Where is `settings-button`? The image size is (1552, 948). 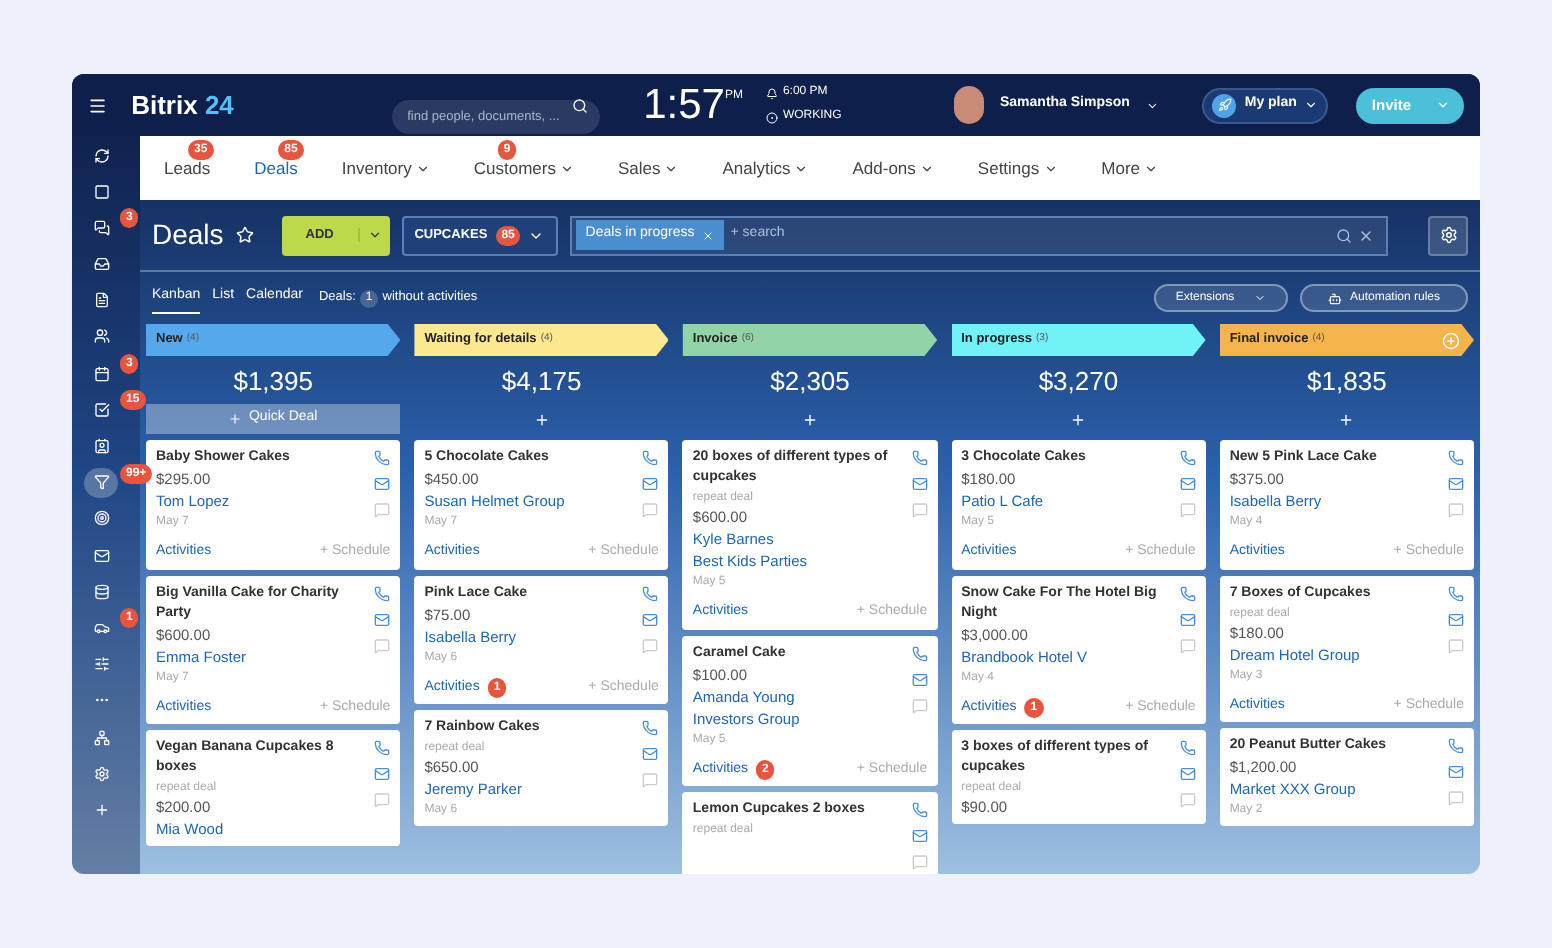
settings-button is located at coordinates (1448, 235).